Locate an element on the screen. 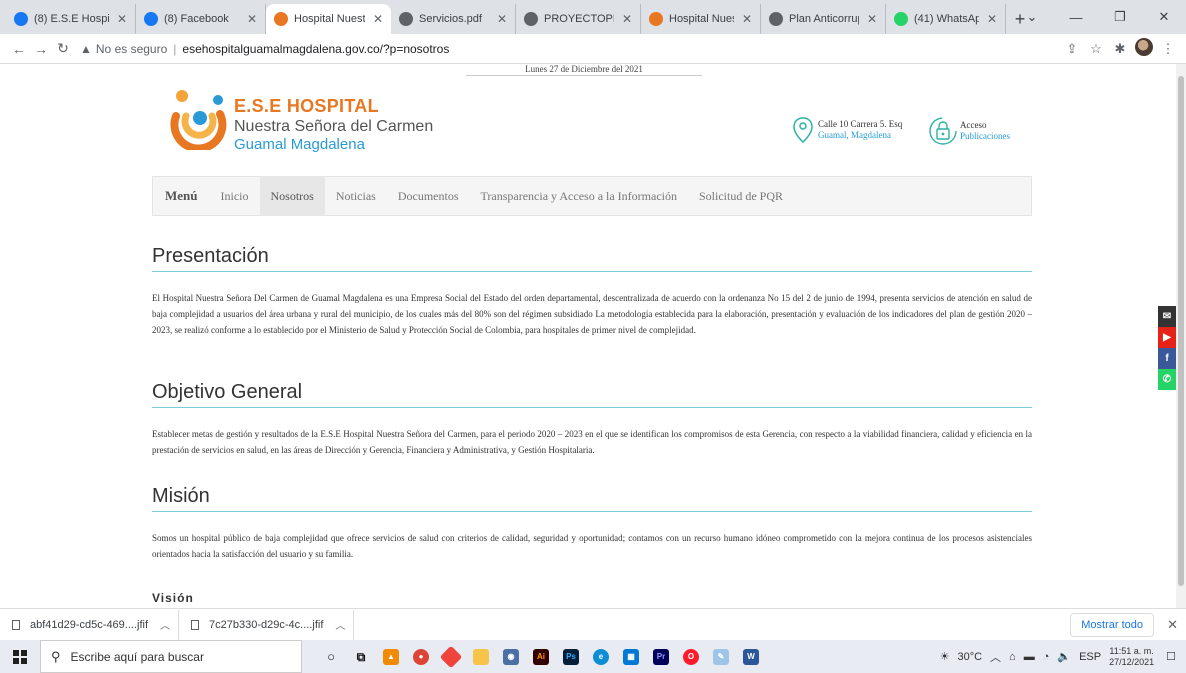 This screenshot has width=1186, height=673. share-icon: ⇪ is located at coordinates (1072, 49).